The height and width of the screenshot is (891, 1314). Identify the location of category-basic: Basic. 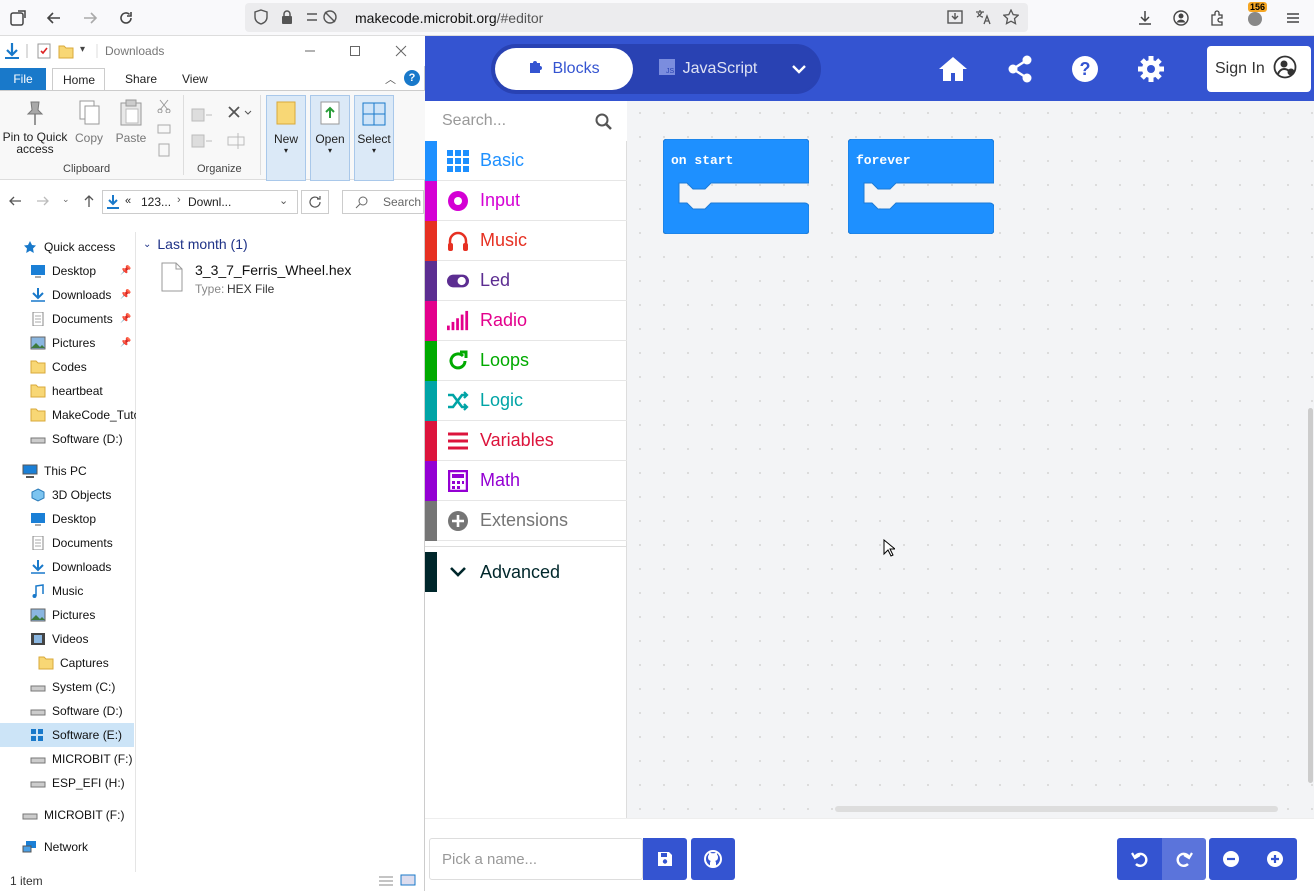
(526, 160).